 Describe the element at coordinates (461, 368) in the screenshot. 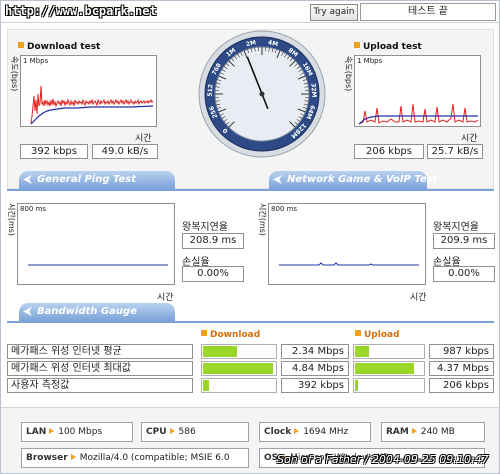

I see `upload-bandwidth-value: 4.37 Mbps` at that location.